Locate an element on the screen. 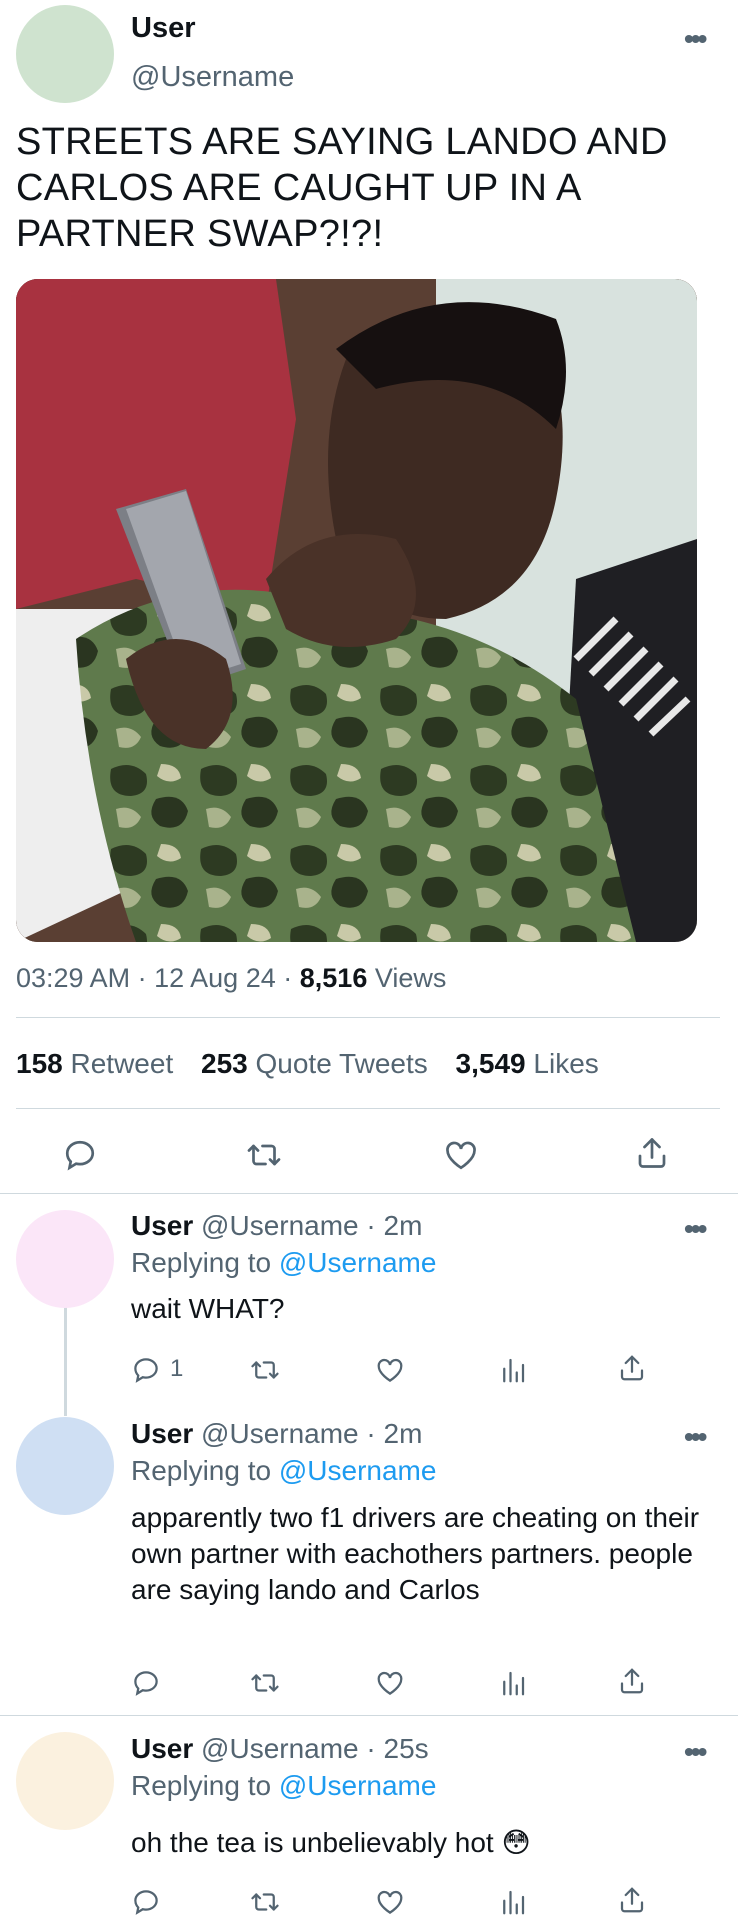 The image size is (738, 1920). retweets-stat: 158 Retweet is located at coordinates (94, 1063).